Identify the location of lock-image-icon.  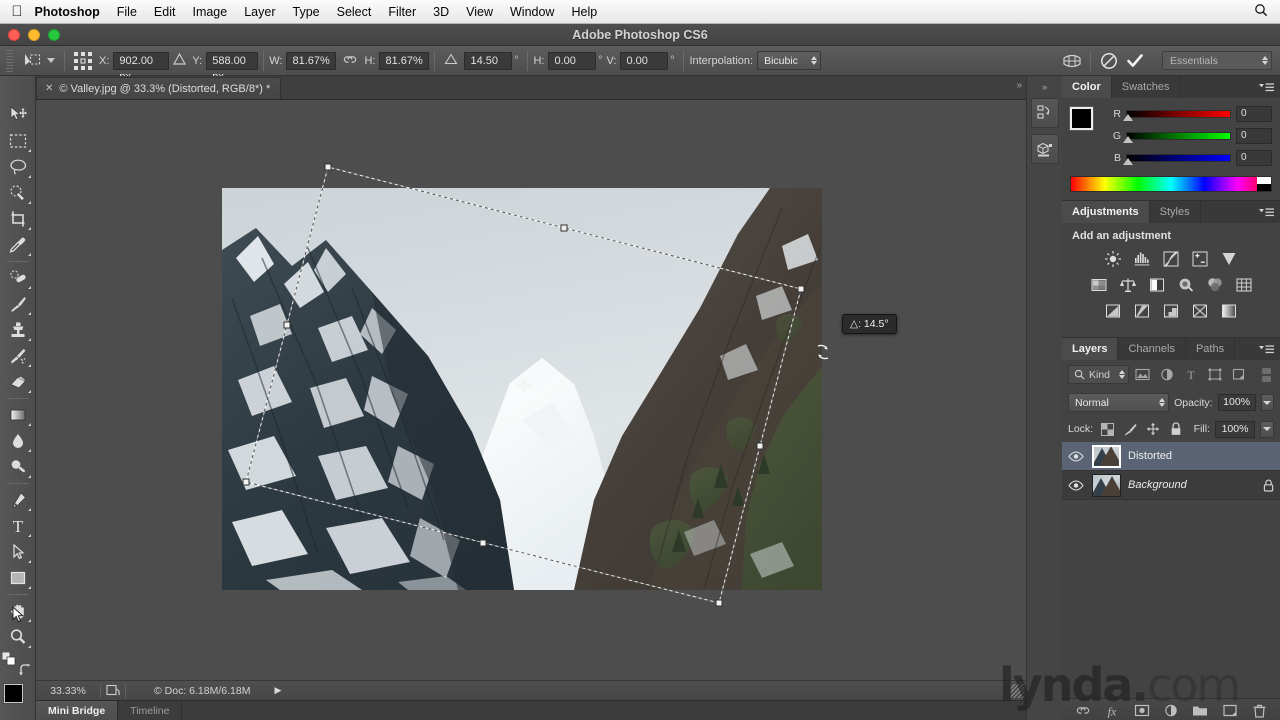
(1130, 429).